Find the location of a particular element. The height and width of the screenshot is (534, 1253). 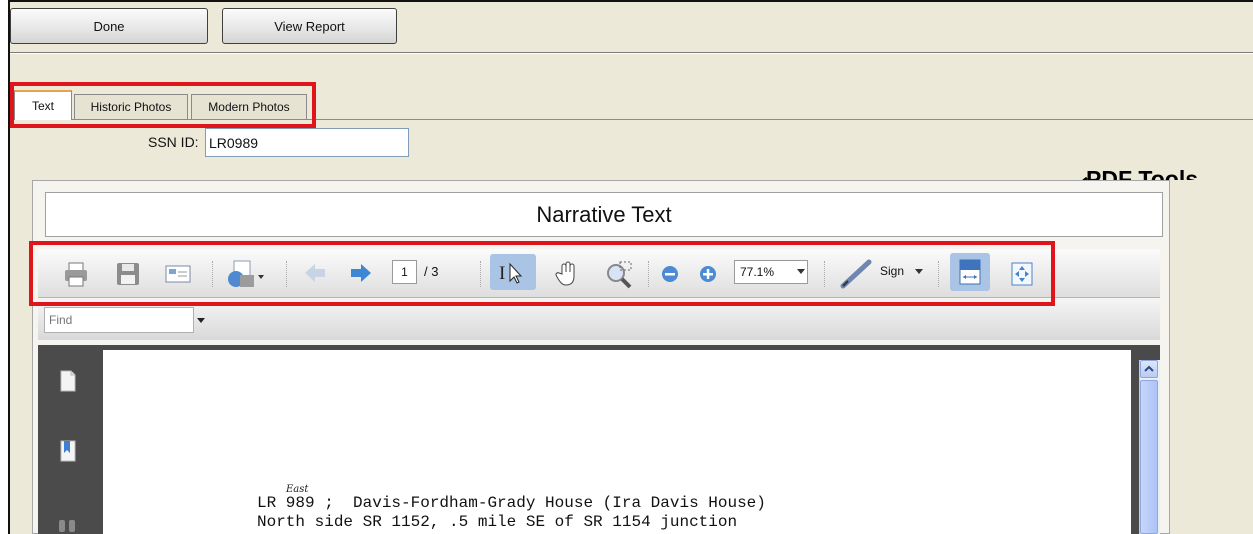

scroll-thumb is located at coordinates (1149, 457).